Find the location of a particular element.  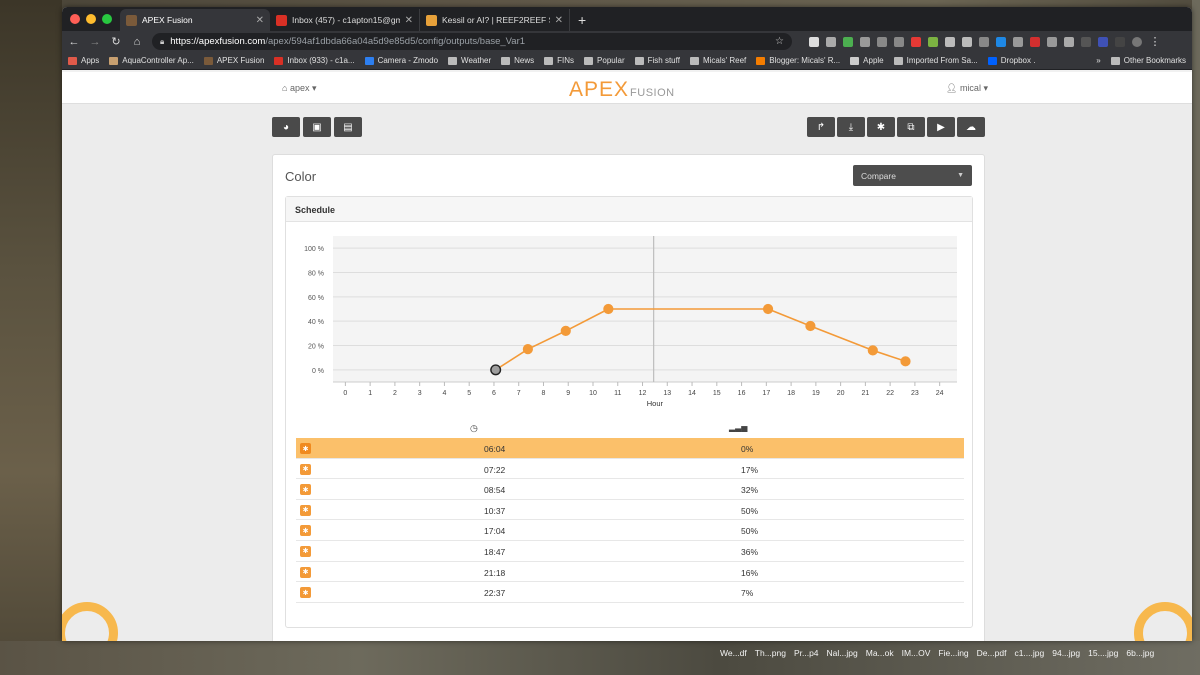

desktop-file: Th...png is located at coordinates (770, 653).